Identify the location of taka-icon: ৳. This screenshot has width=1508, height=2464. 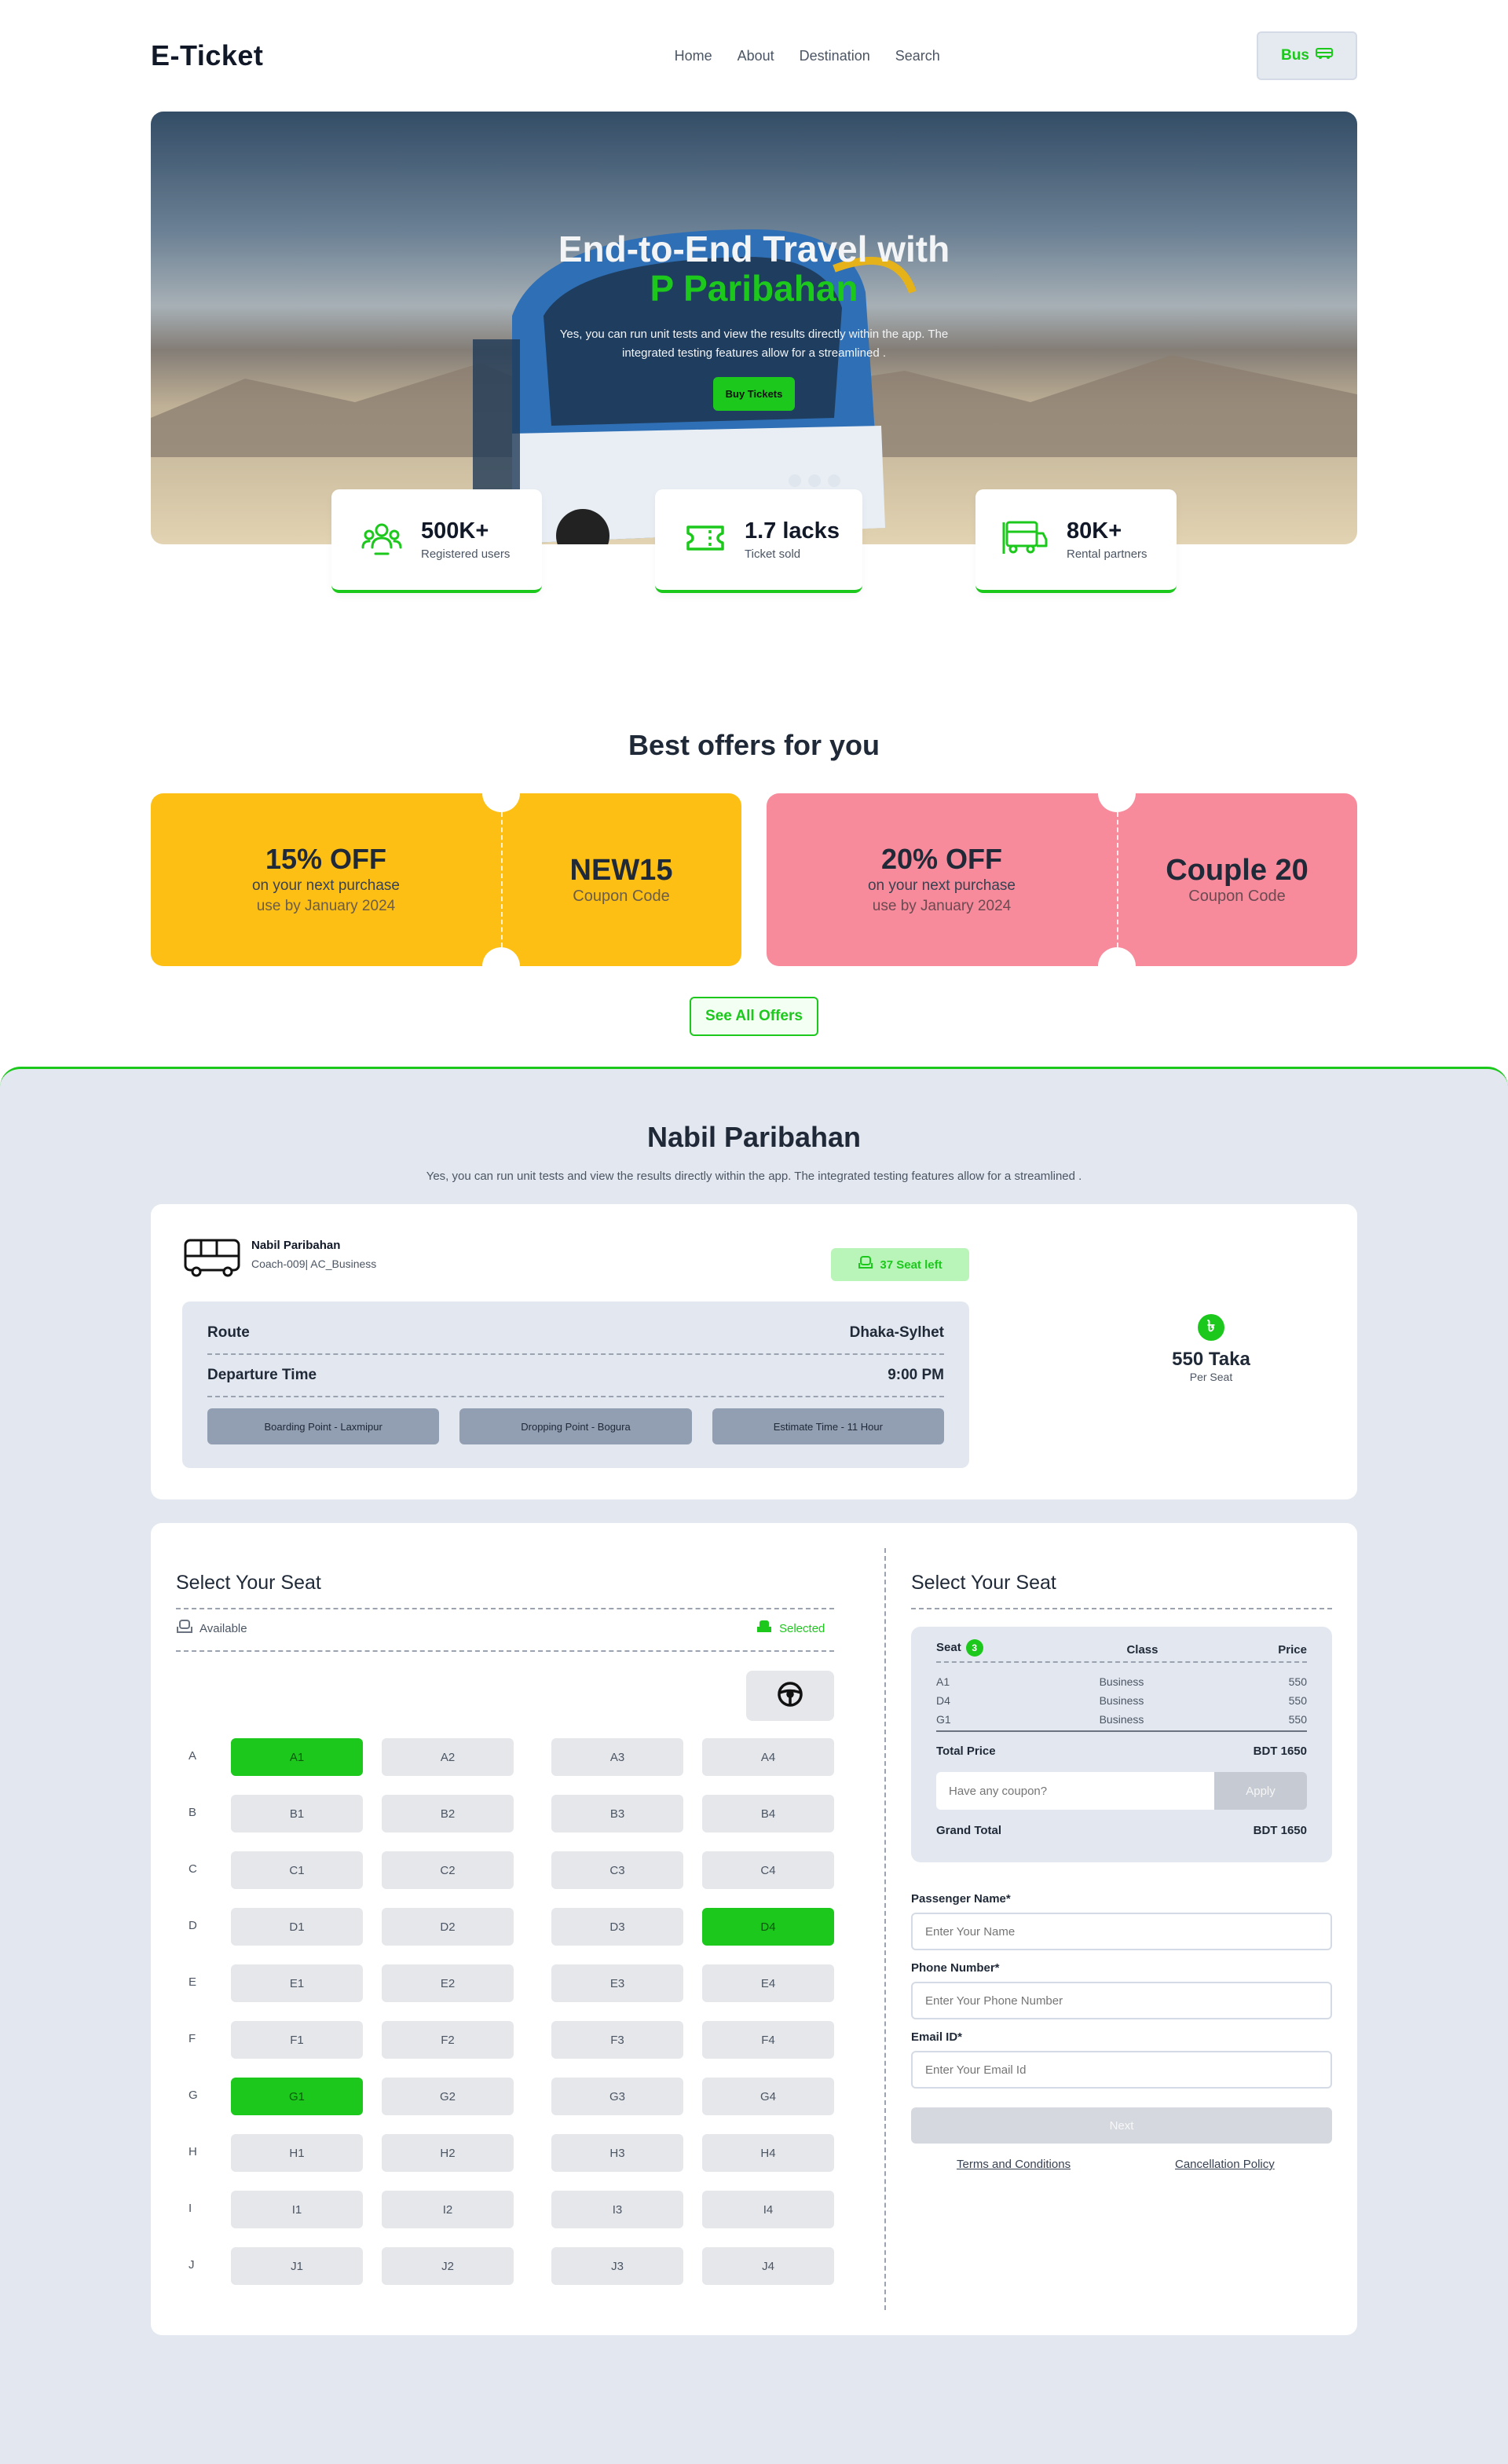
(1211, 1327).